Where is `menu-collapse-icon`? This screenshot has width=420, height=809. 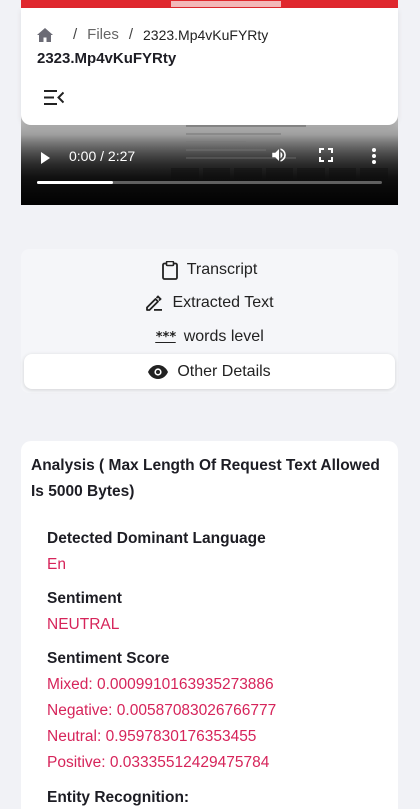
menu-collapse-icon is located at coordinates (54, 97).